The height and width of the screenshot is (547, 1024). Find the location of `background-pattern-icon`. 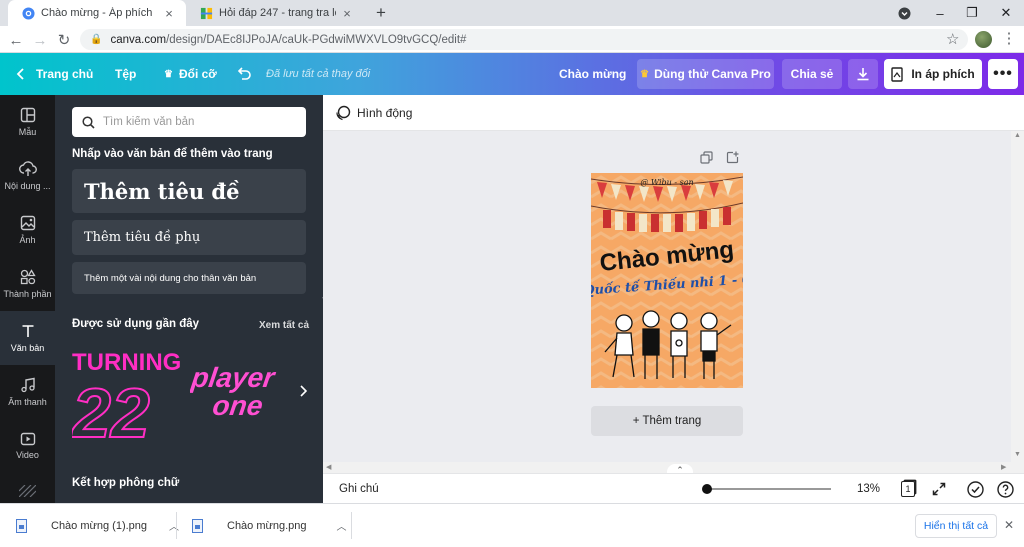

background-pattern-icon is located at coordinates (27, 491).